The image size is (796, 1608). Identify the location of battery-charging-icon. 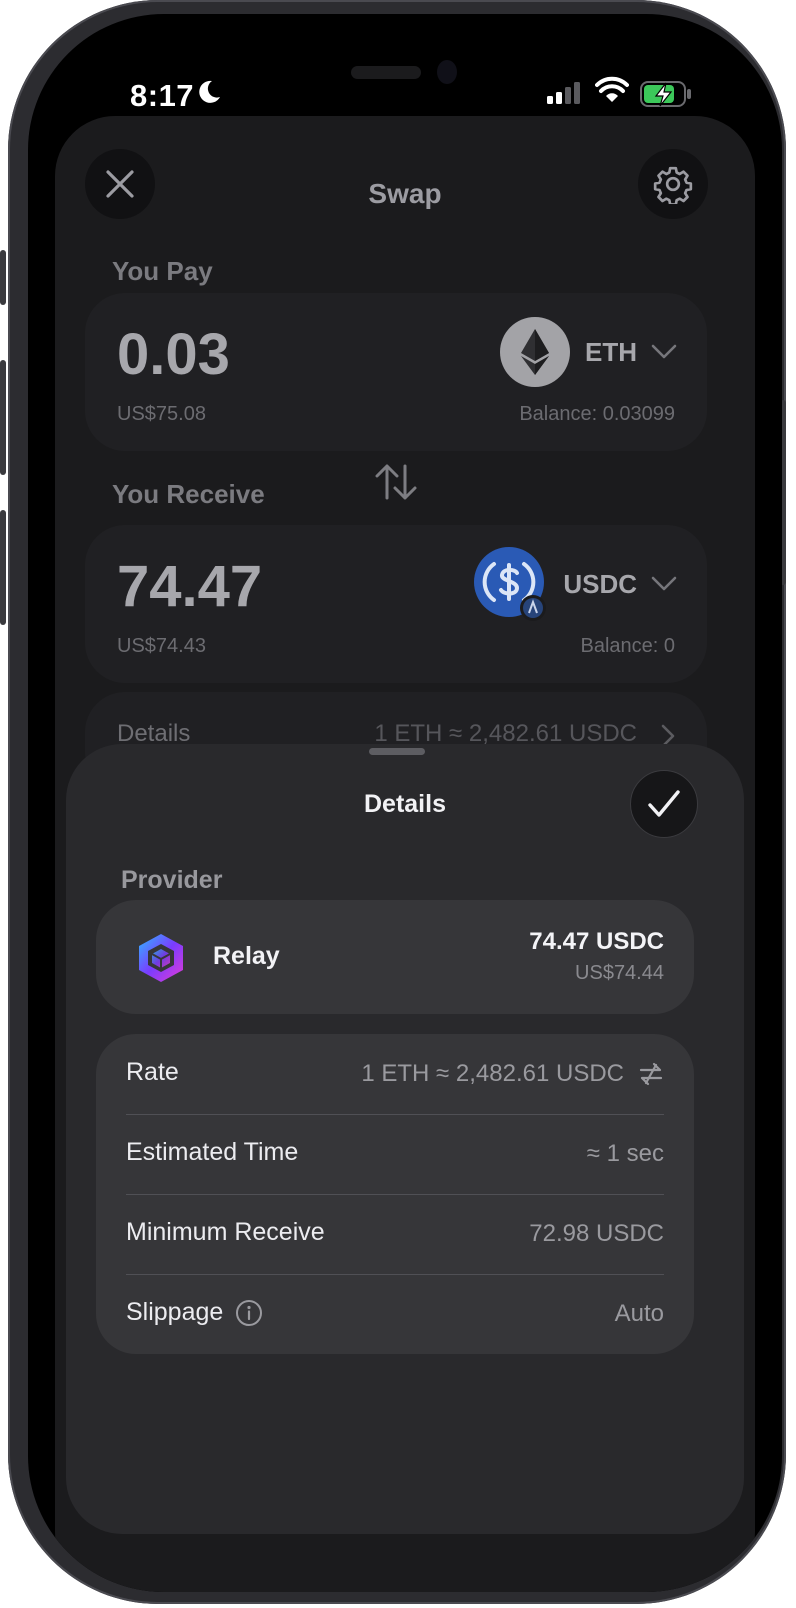
(665, 94).